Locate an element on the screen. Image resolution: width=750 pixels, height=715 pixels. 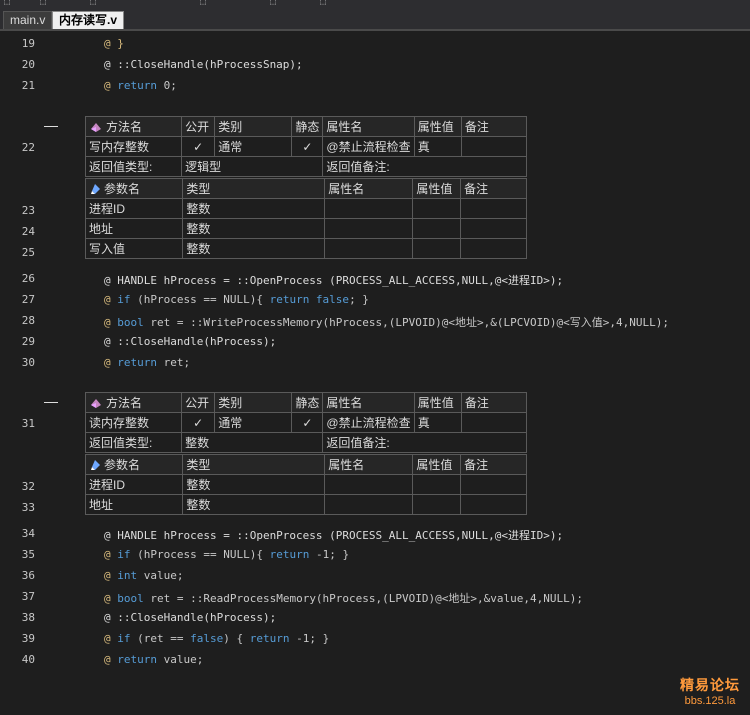
code-line: @ return 0; is located at coordinates (140, 85).